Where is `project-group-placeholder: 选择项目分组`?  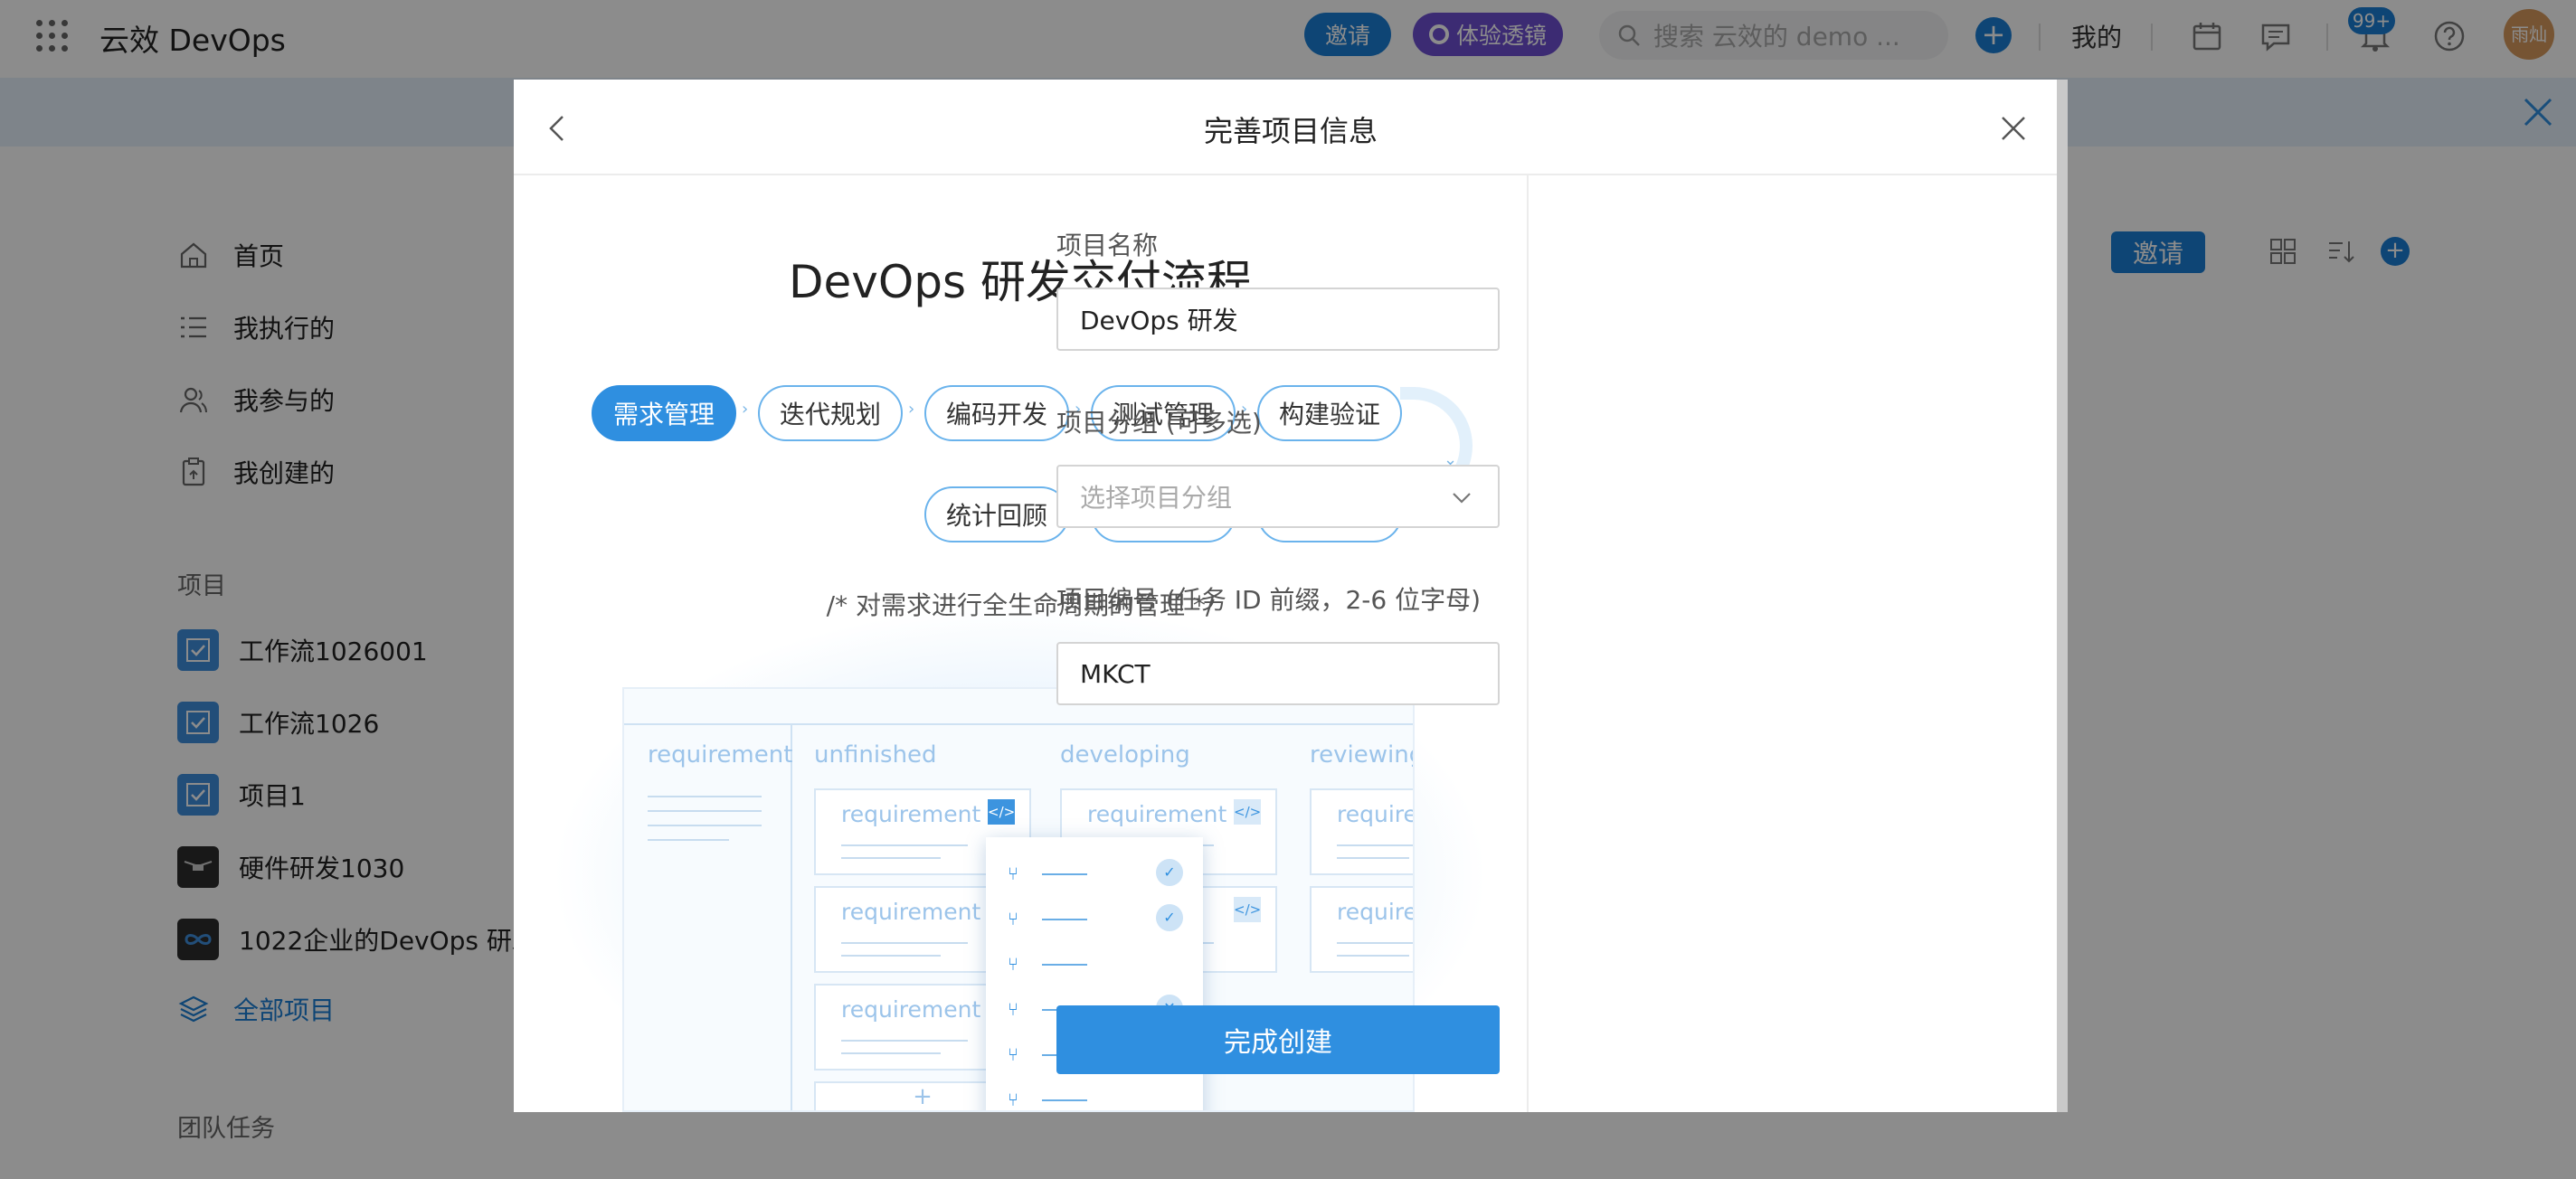
project-group-placeholder: 选择项目分组 is located at coordinates (1156, 498).